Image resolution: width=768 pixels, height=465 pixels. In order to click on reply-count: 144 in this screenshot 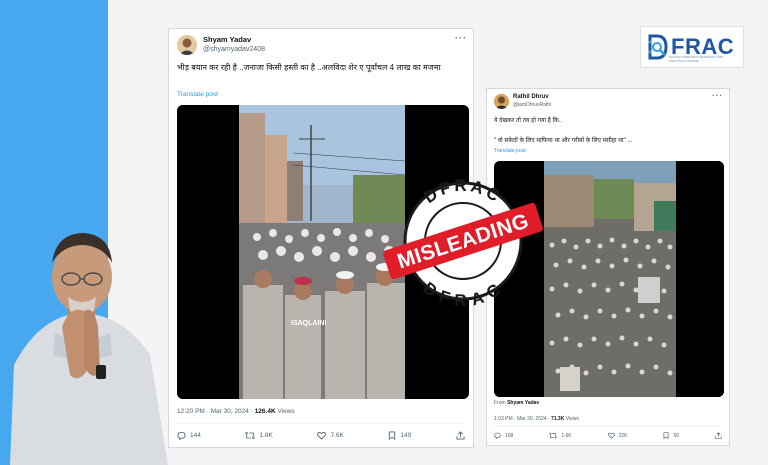, I will do `click(195, 435)`.